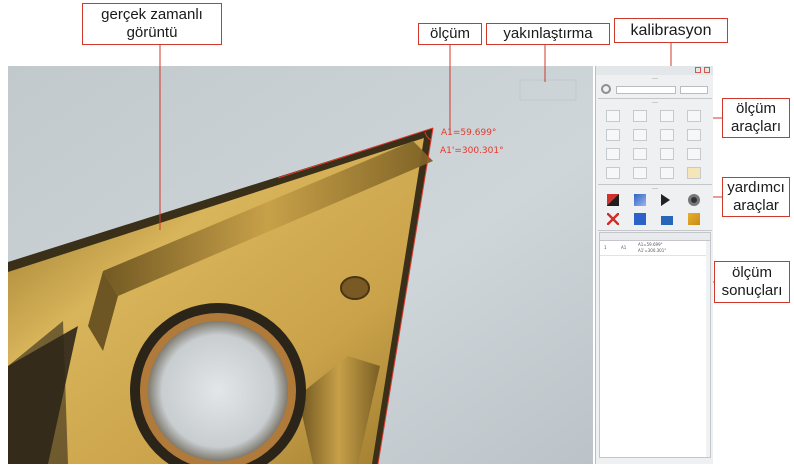 This screenshot has width=794, height=468. What do you see at coordinates (655, 188) in the screenshot?
I see `aux-tools-title: –––` at bounding box center [655, 188].